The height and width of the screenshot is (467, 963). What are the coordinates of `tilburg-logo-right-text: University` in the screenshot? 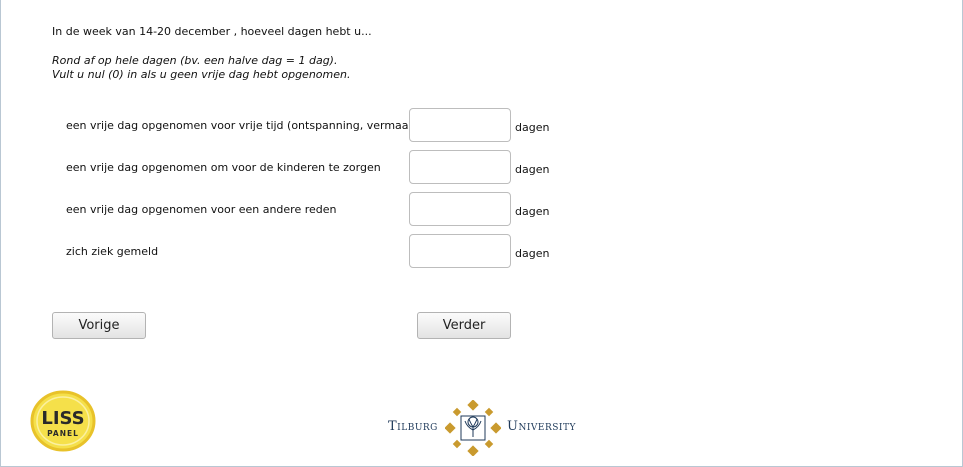 It's located at (541, 426).